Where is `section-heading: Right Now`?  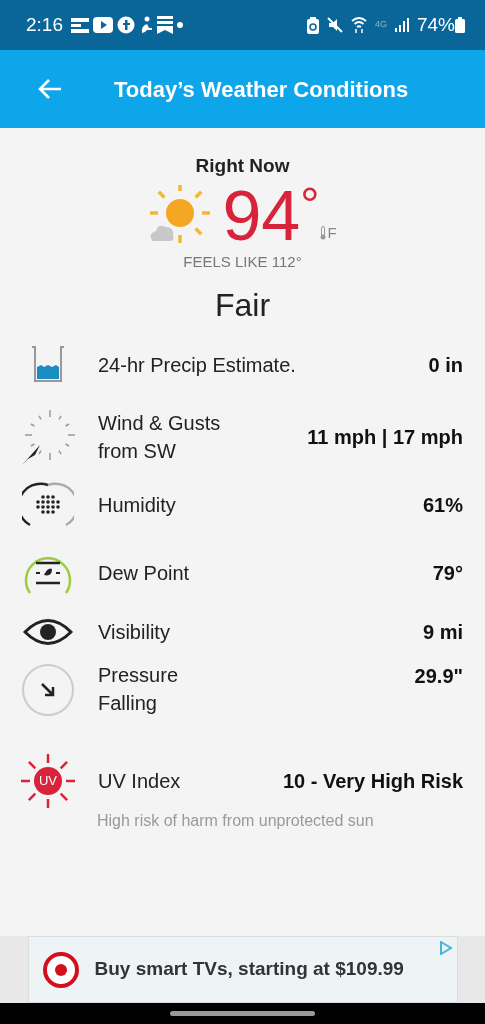
section-heading: Right Now is located at coordinates (242, 166).